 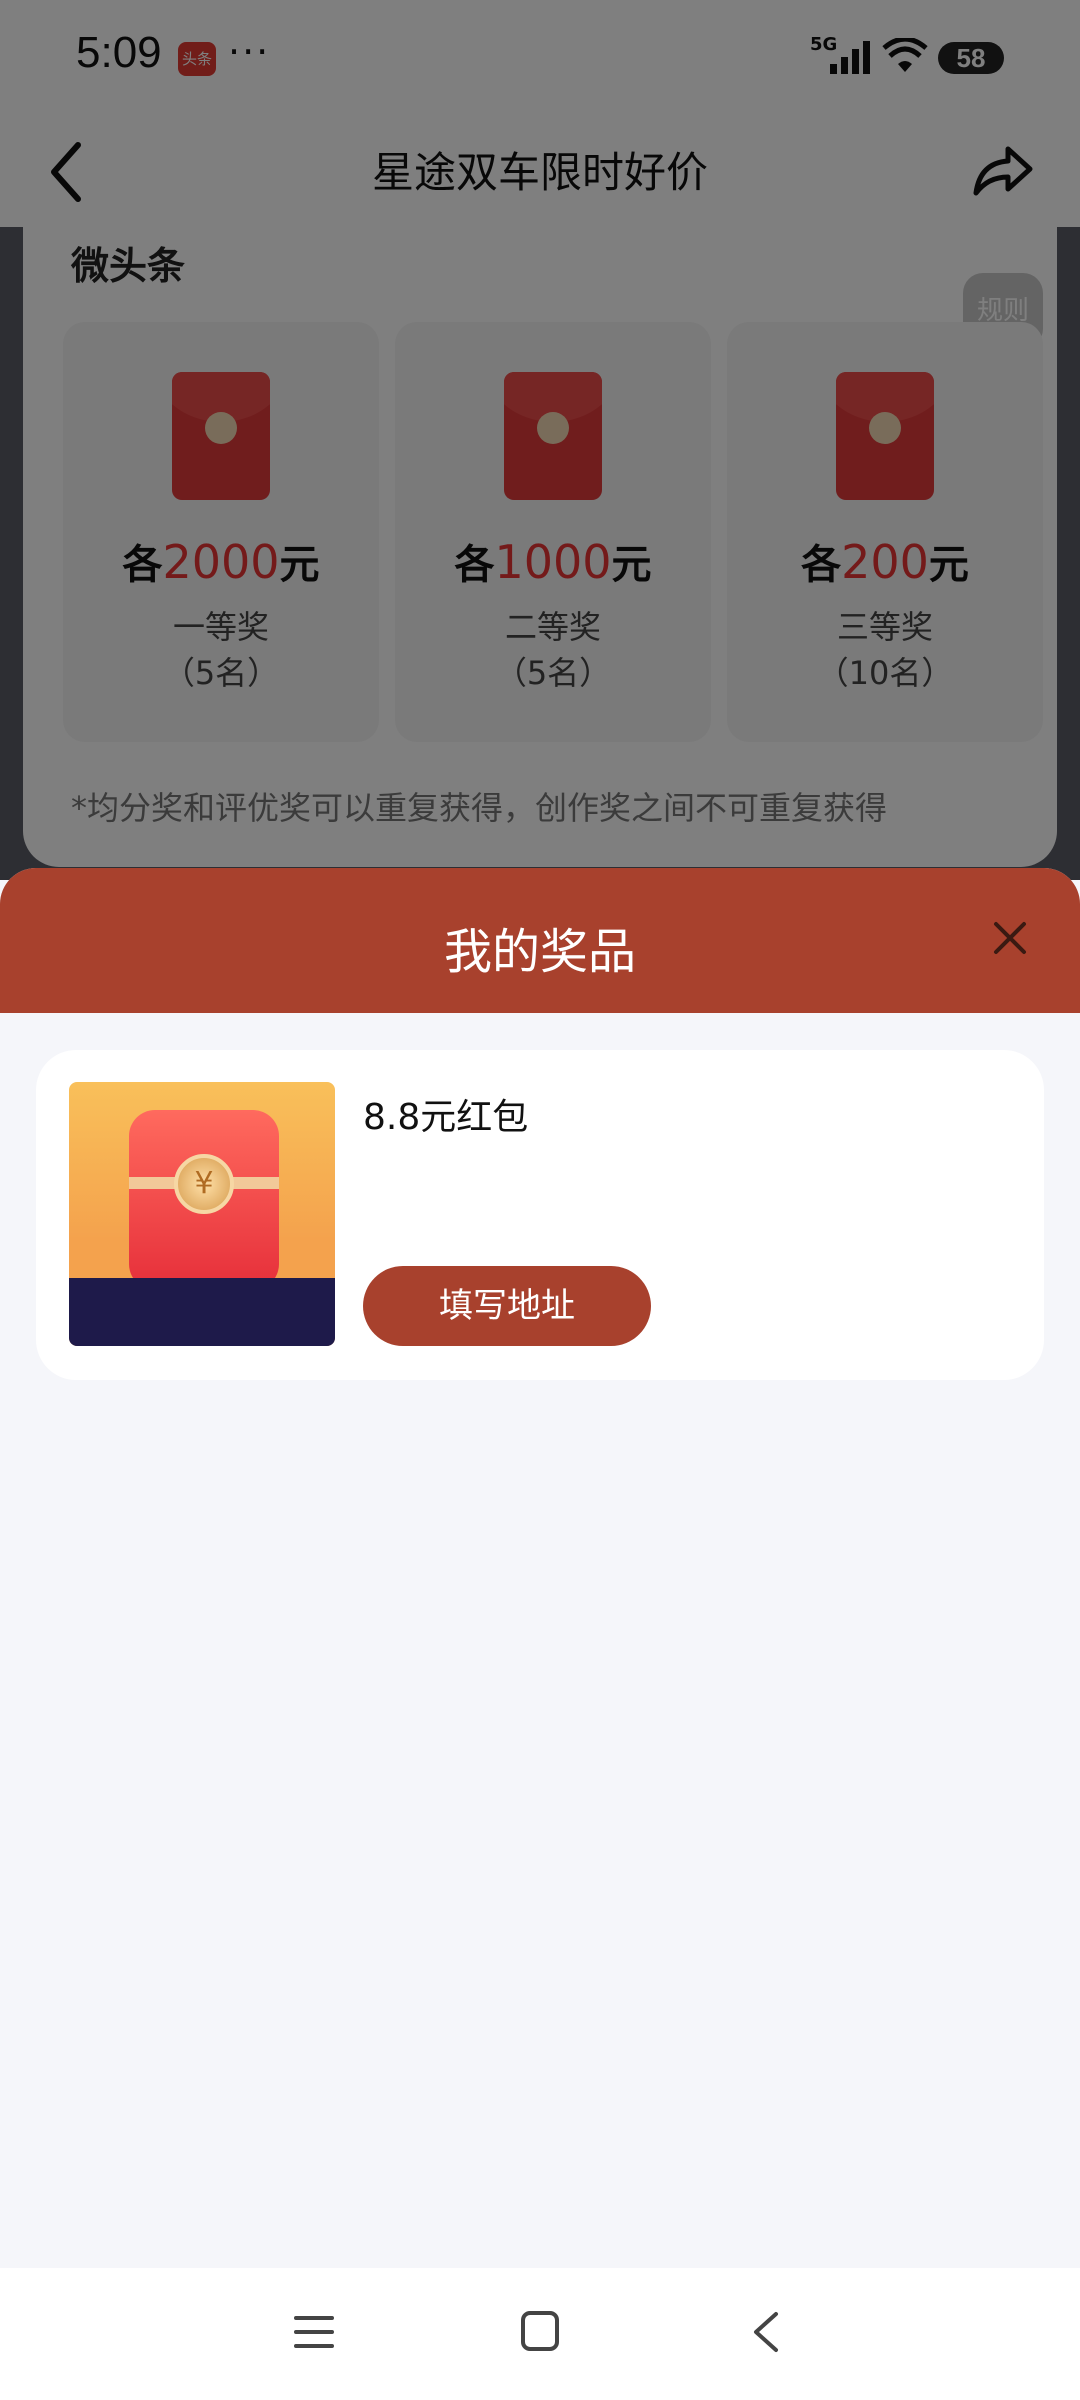 I want to click on system-nav-bar, so click(x=540, y=2334).